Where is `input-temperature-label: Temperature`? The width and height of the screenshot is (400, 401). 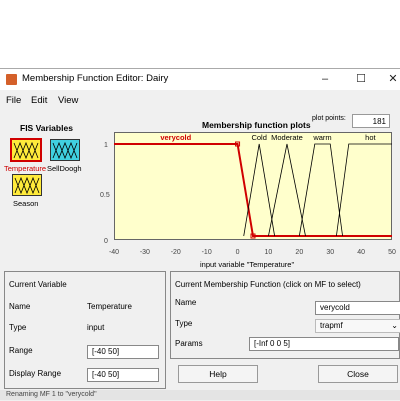 input-temperature-label: Temperature is located at coordinates (25, 168).